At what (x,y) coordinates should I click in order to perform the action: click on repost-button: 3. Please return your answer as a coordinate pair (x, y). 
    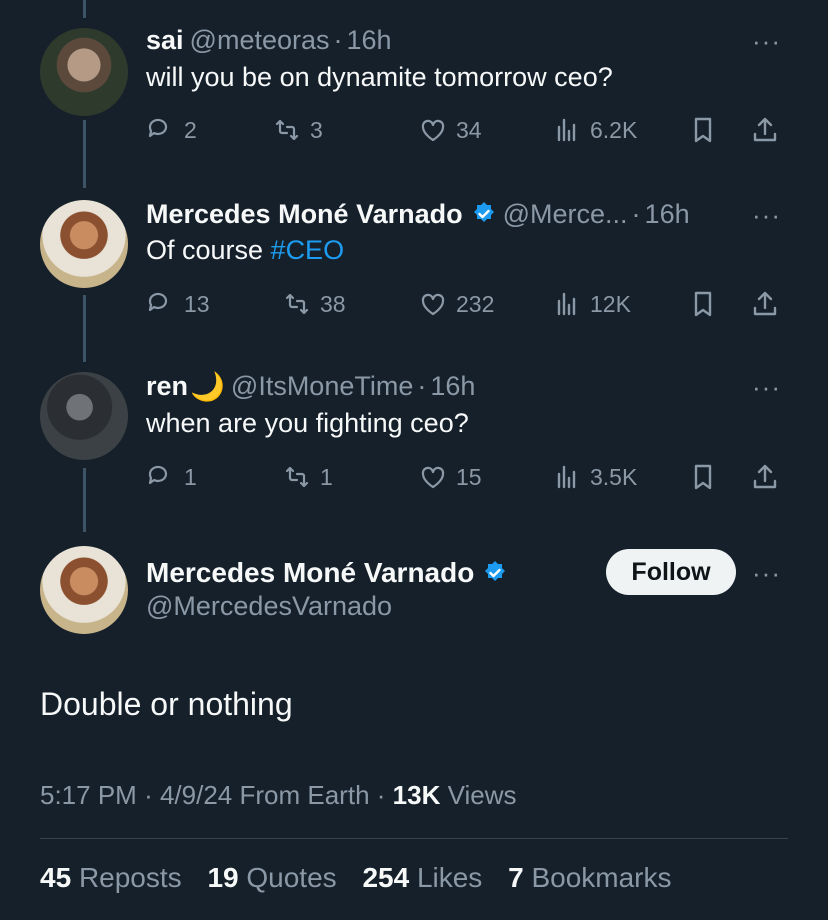
    Looking at the image, I should click on (297, 130).